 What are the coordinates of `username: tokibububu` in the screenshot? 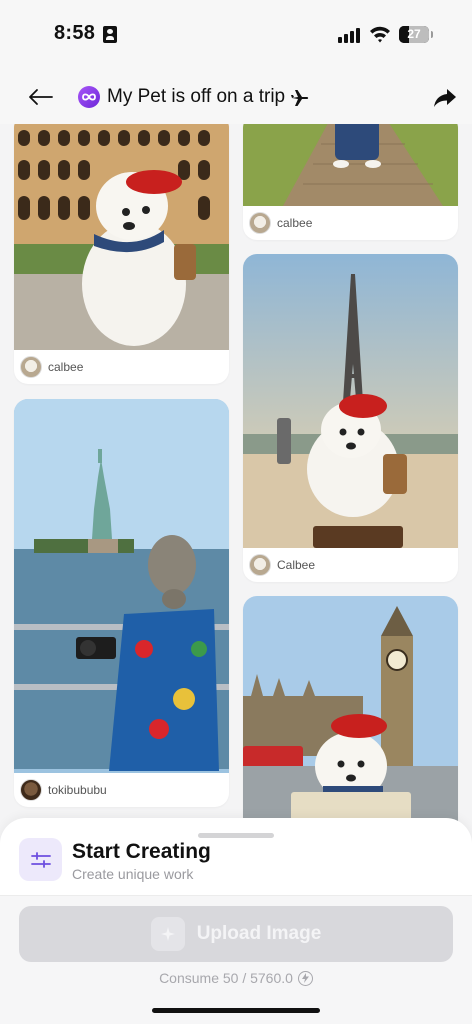 It's located at (77, 790).